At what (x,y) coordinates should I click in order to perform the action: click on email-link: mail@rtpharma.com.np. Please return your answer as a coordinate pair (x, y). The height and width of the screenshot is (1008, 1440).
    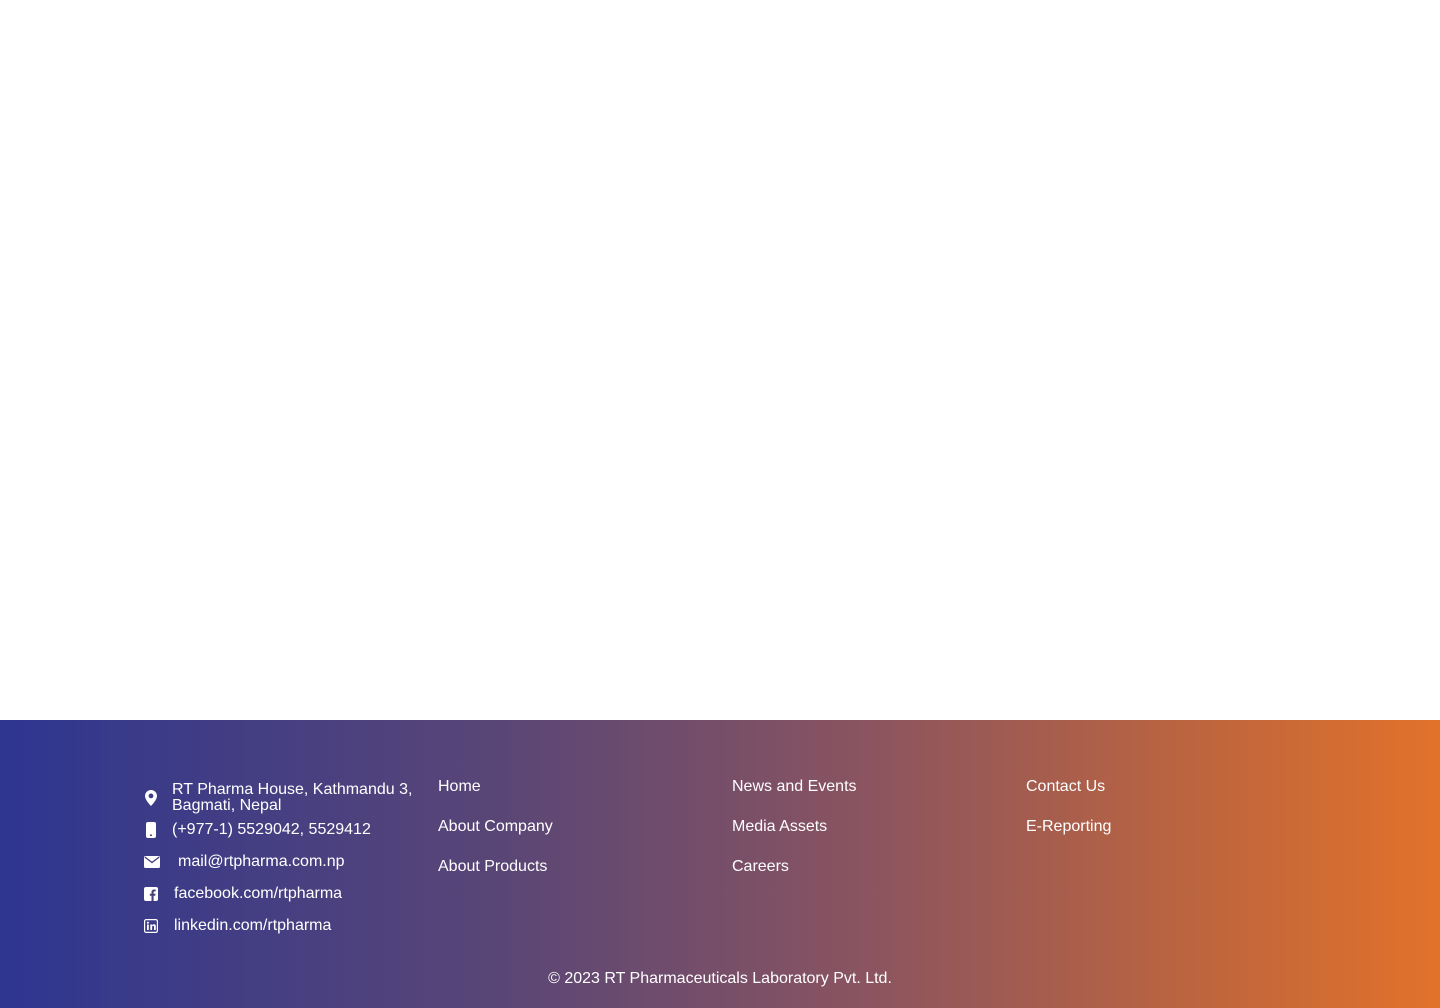
    Looking at the image, I should click on (261, 862).